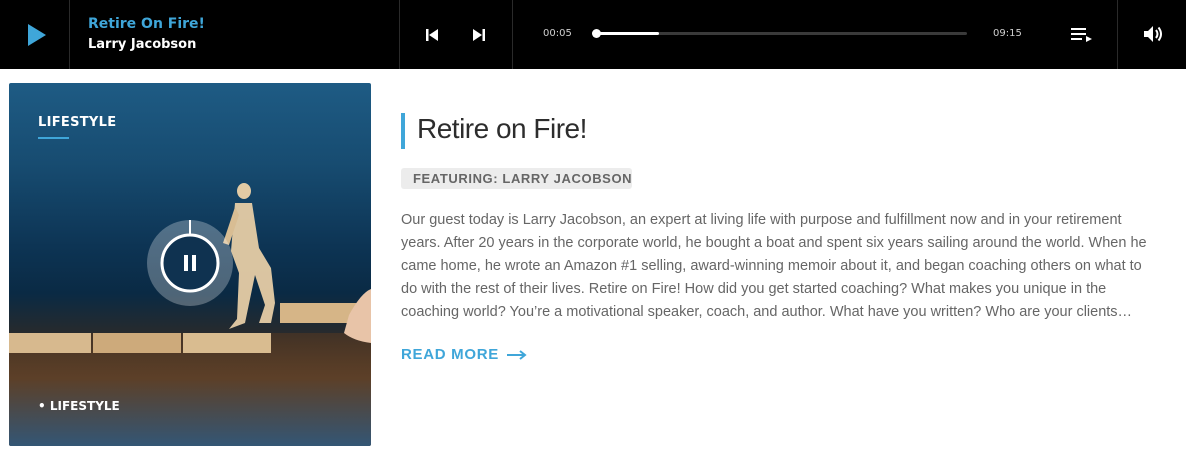  What do you see at coordinates (479, 35) in the screenshot?
I see `next-icon` at bounding box center [479, 35].